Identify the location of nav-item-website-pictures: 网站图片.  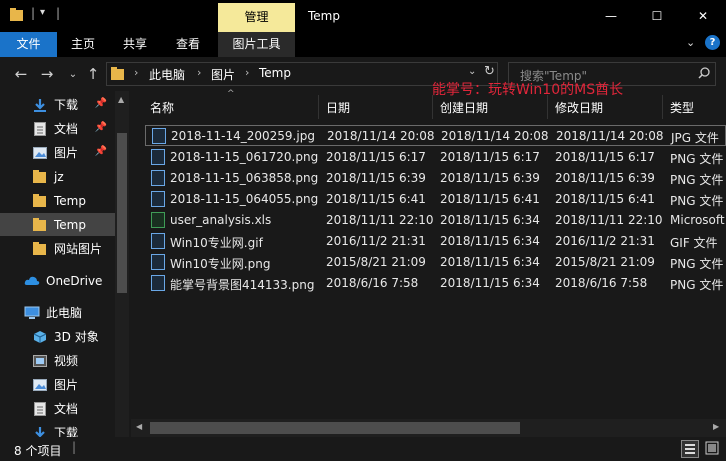
(62, 248).